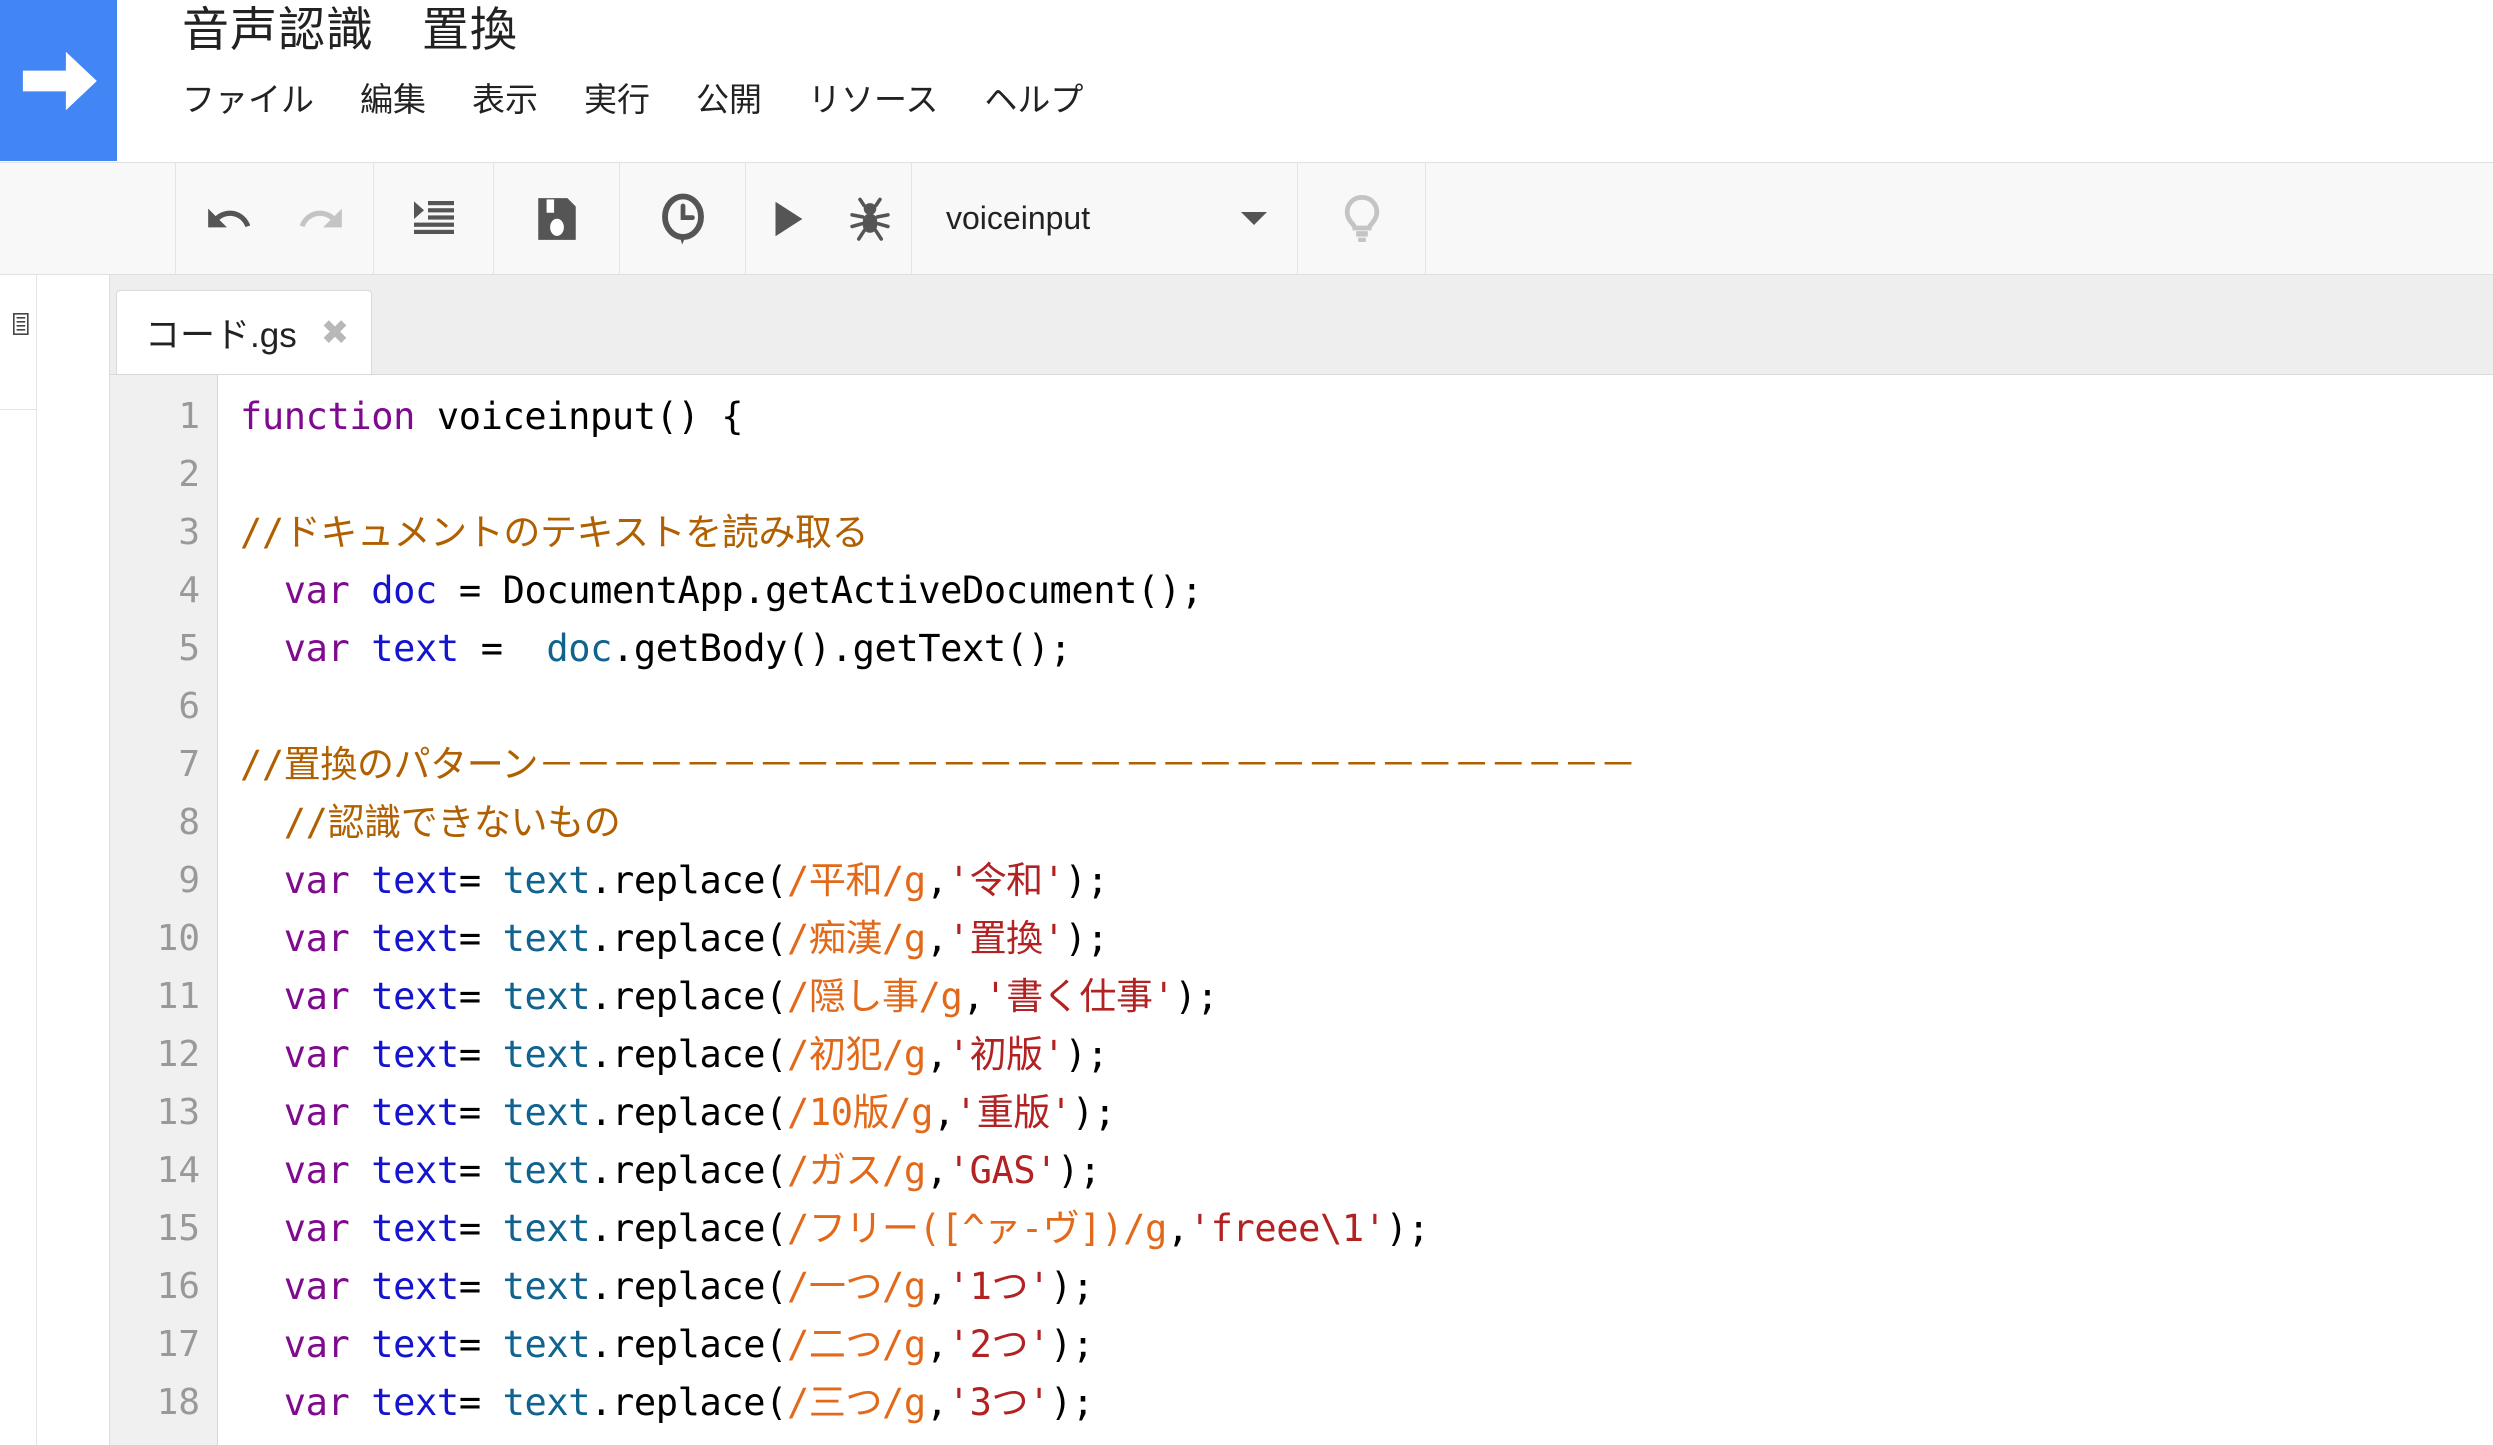  I want to click on code-line: var text= text.replace(/10版/g,'重版');, so click(1366, 1113).